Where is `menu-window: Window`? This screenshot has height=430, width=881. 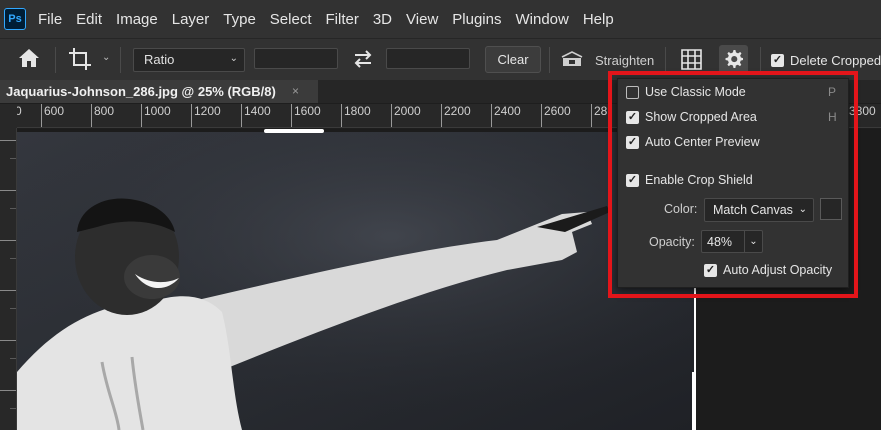 menu-window: Window is located at coordinates (541, 19).